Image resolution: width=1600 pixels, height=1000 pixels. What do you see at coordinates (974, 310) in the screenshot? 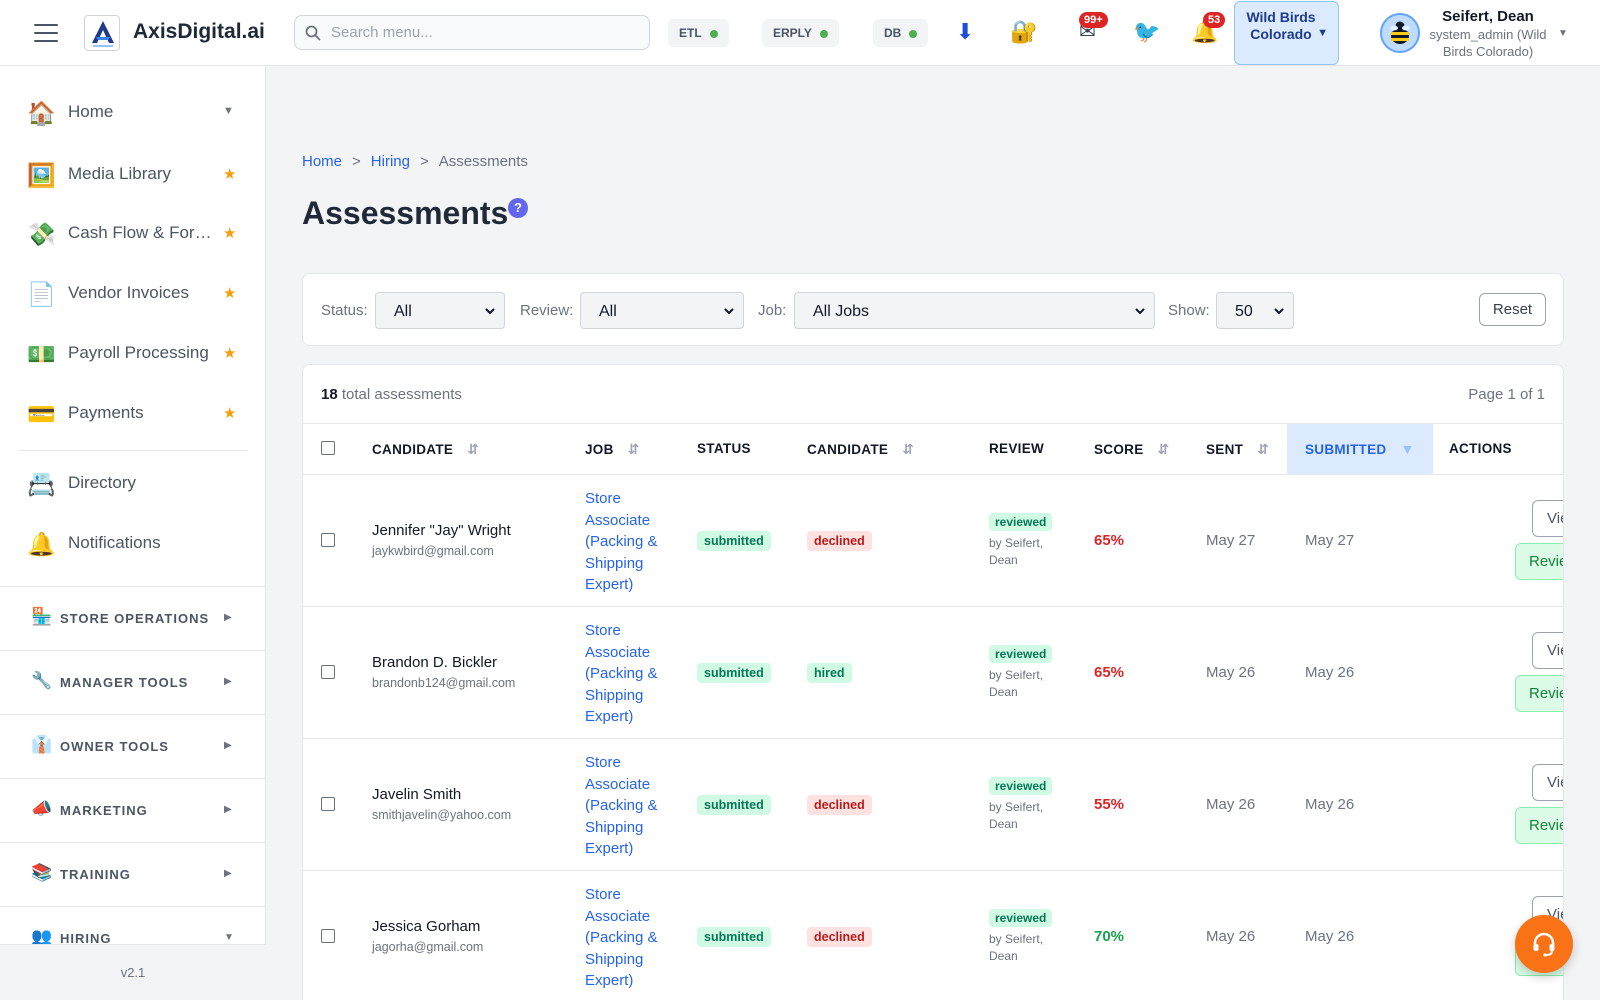
I see `job-filter-select: All Jobs` at bounding box center [974, 310].